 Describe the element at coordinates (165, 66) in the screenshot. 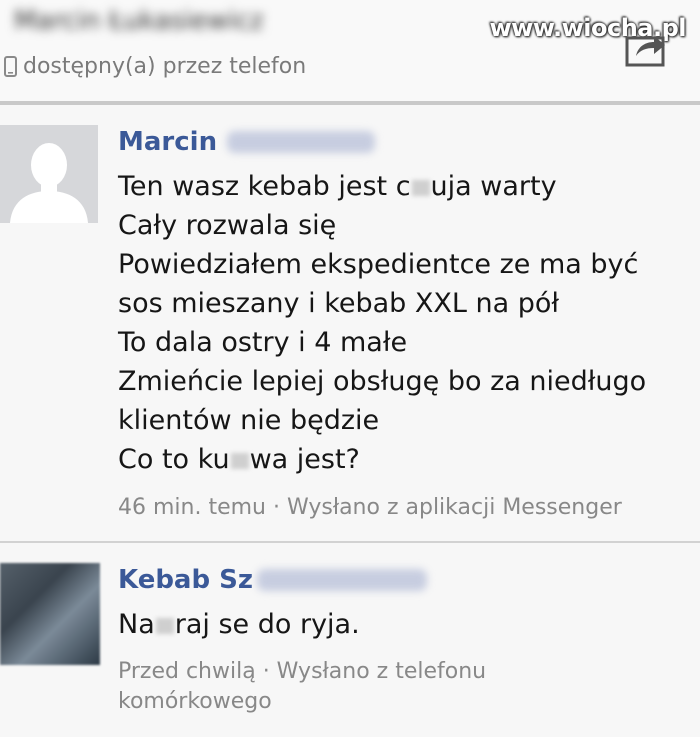

I see `status-text: dostępny(a) przez telefon` at that location.